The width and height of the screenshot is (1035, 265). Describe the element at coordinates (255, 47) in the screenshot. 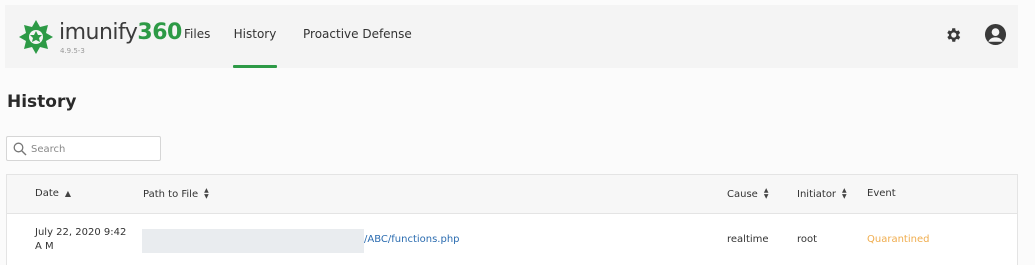

I see `nav-history: History` at that location.